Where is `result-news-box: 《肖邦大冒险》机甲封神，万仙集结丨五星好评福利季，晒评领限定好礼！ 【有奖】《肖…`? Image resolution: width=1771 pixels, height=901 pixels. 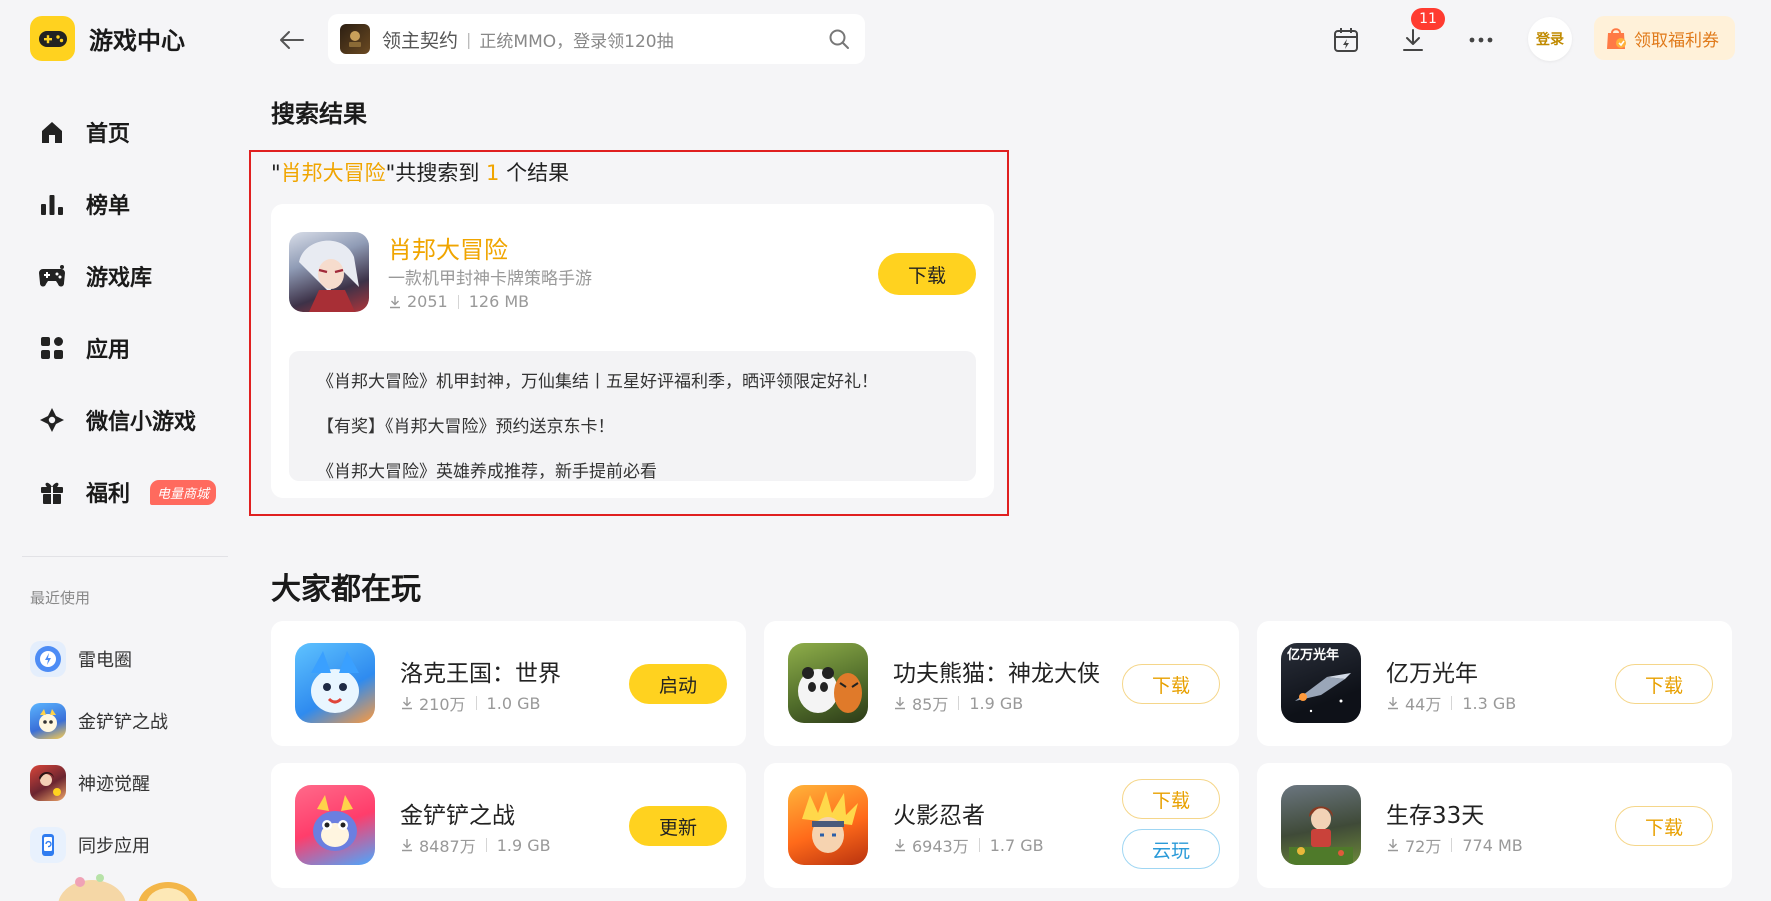
result-news-box: 《肖邦大冒险》机甲封神，万仙集结丨五星好评福利季，晒评领限定好礼！ 【有奖】《肖… is located at coordinates (632, 416).